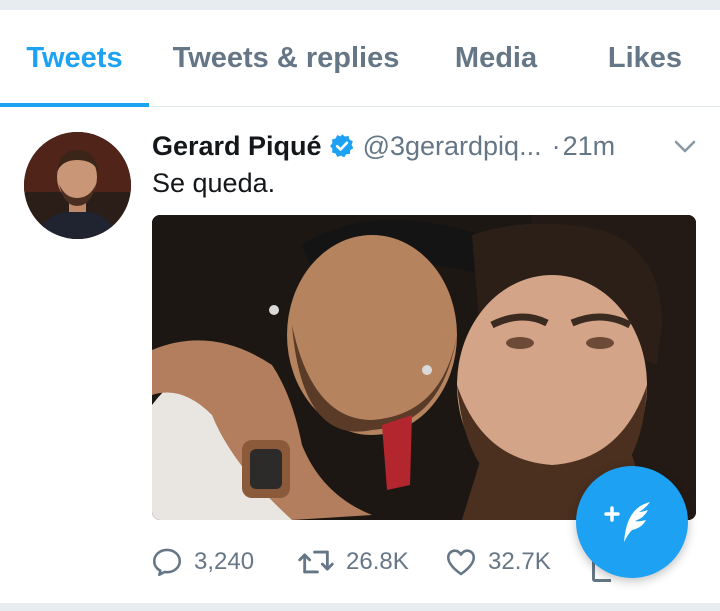  Describe the element at coordinates (360, 607) in the screenshot. I see `bottom-strip` at that location.